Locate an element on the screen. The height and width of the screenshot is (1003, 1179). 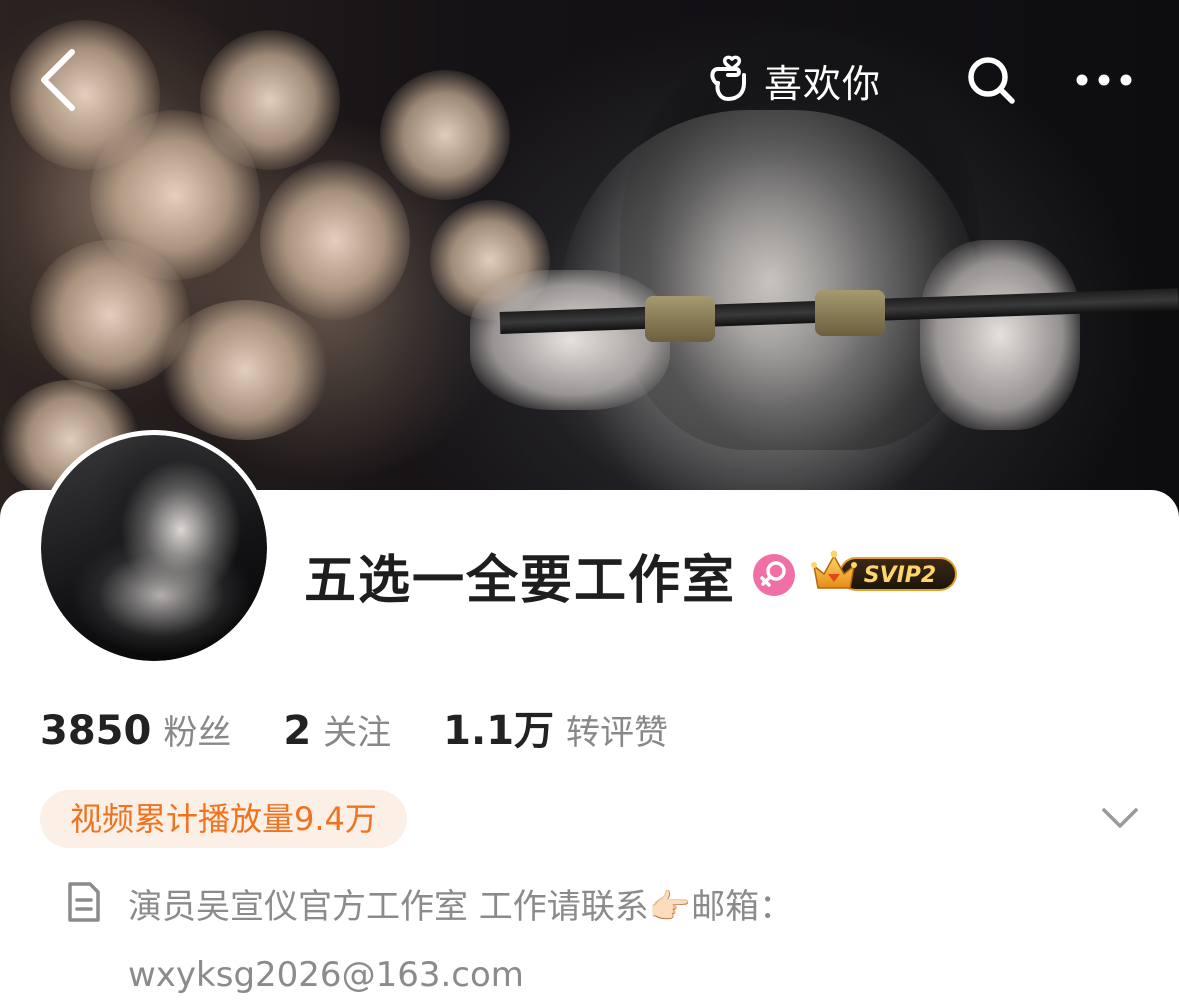
more-button is located at coordinates (1104, 80).